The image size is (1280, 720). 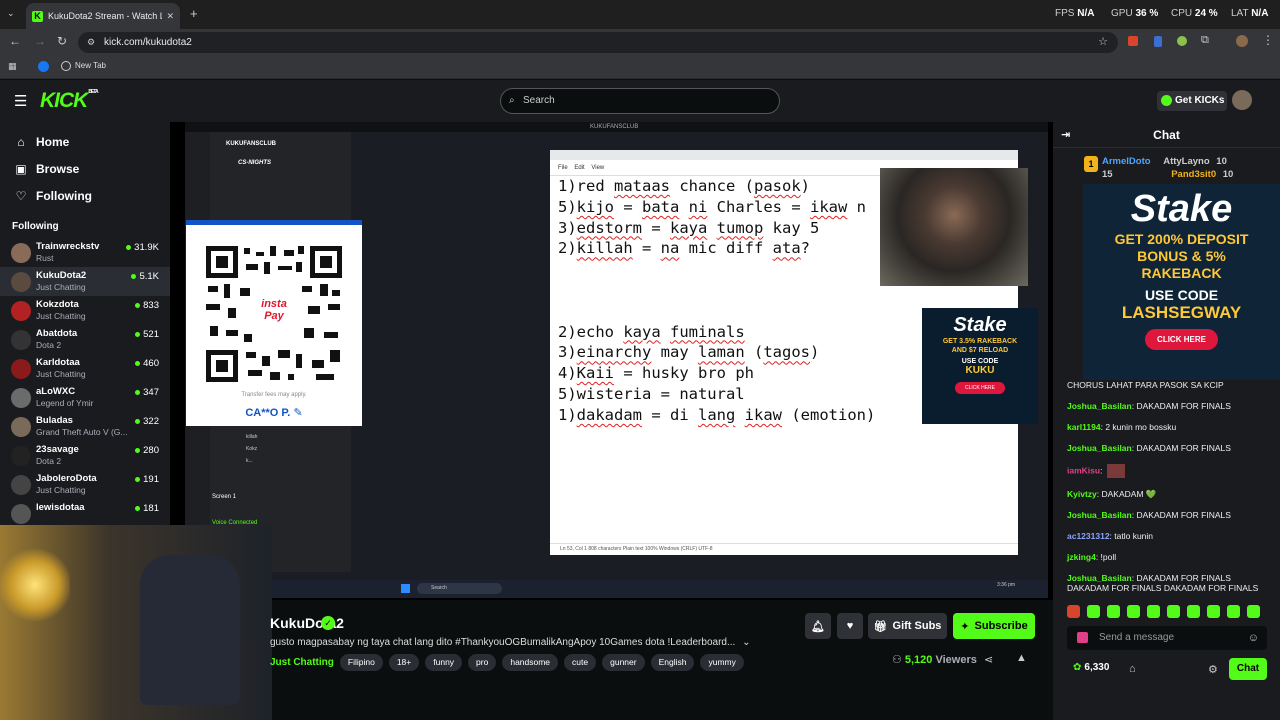 I want to click on chat-message: karl1194: 2 kunin mo bossku, so click(x=1122, y=427).